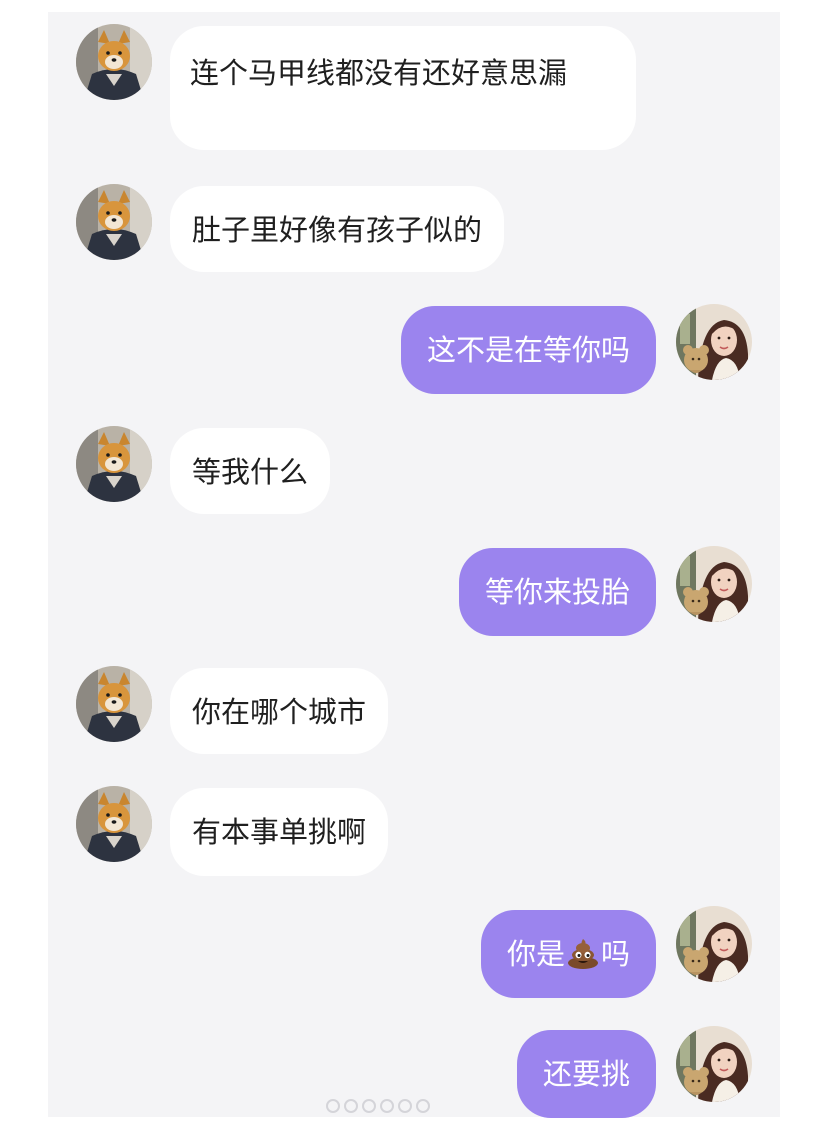 This screenshot has height=1129, width=828. What do you see at coordinates (378, 1106) in the screenshot?
I see `weibo-watermark-icon` at bounding box center [378, 1106].